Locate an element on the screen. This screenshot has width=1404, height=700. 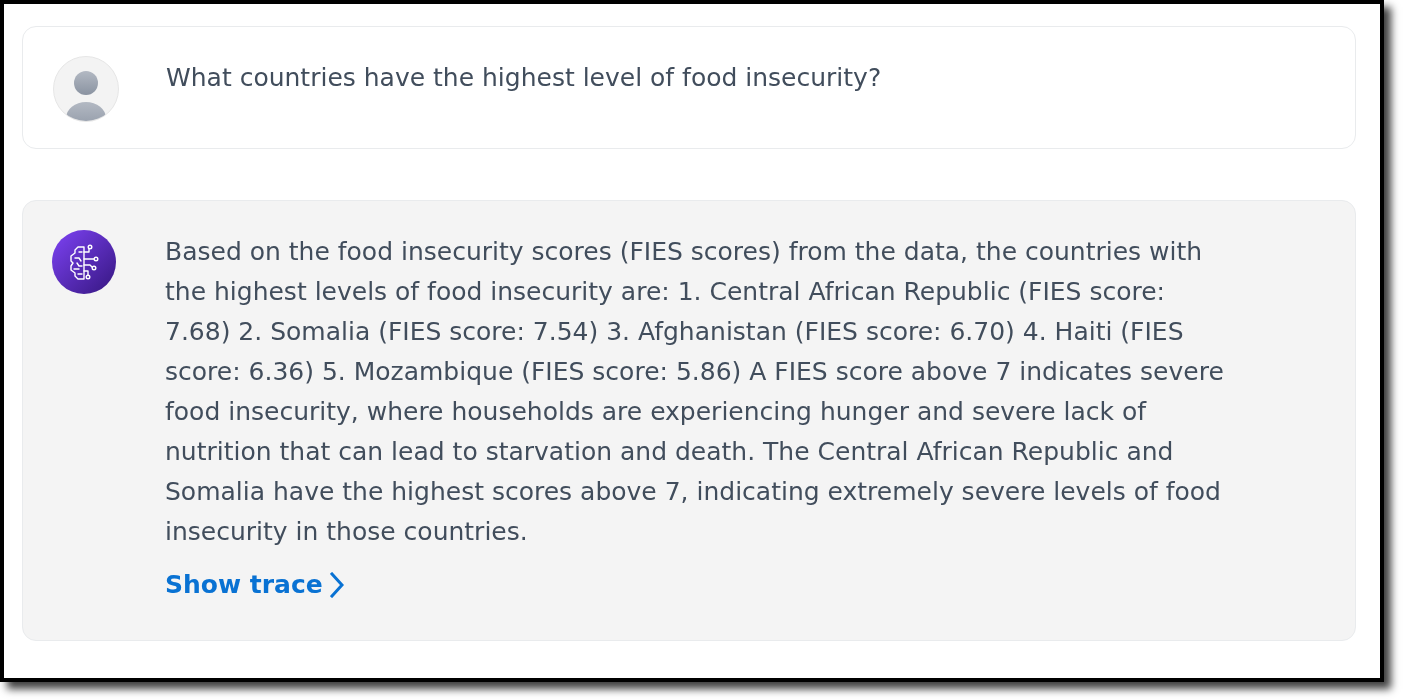
question-text: What countries have the highest level of food insecurity? is located at coordinates (524, 78).